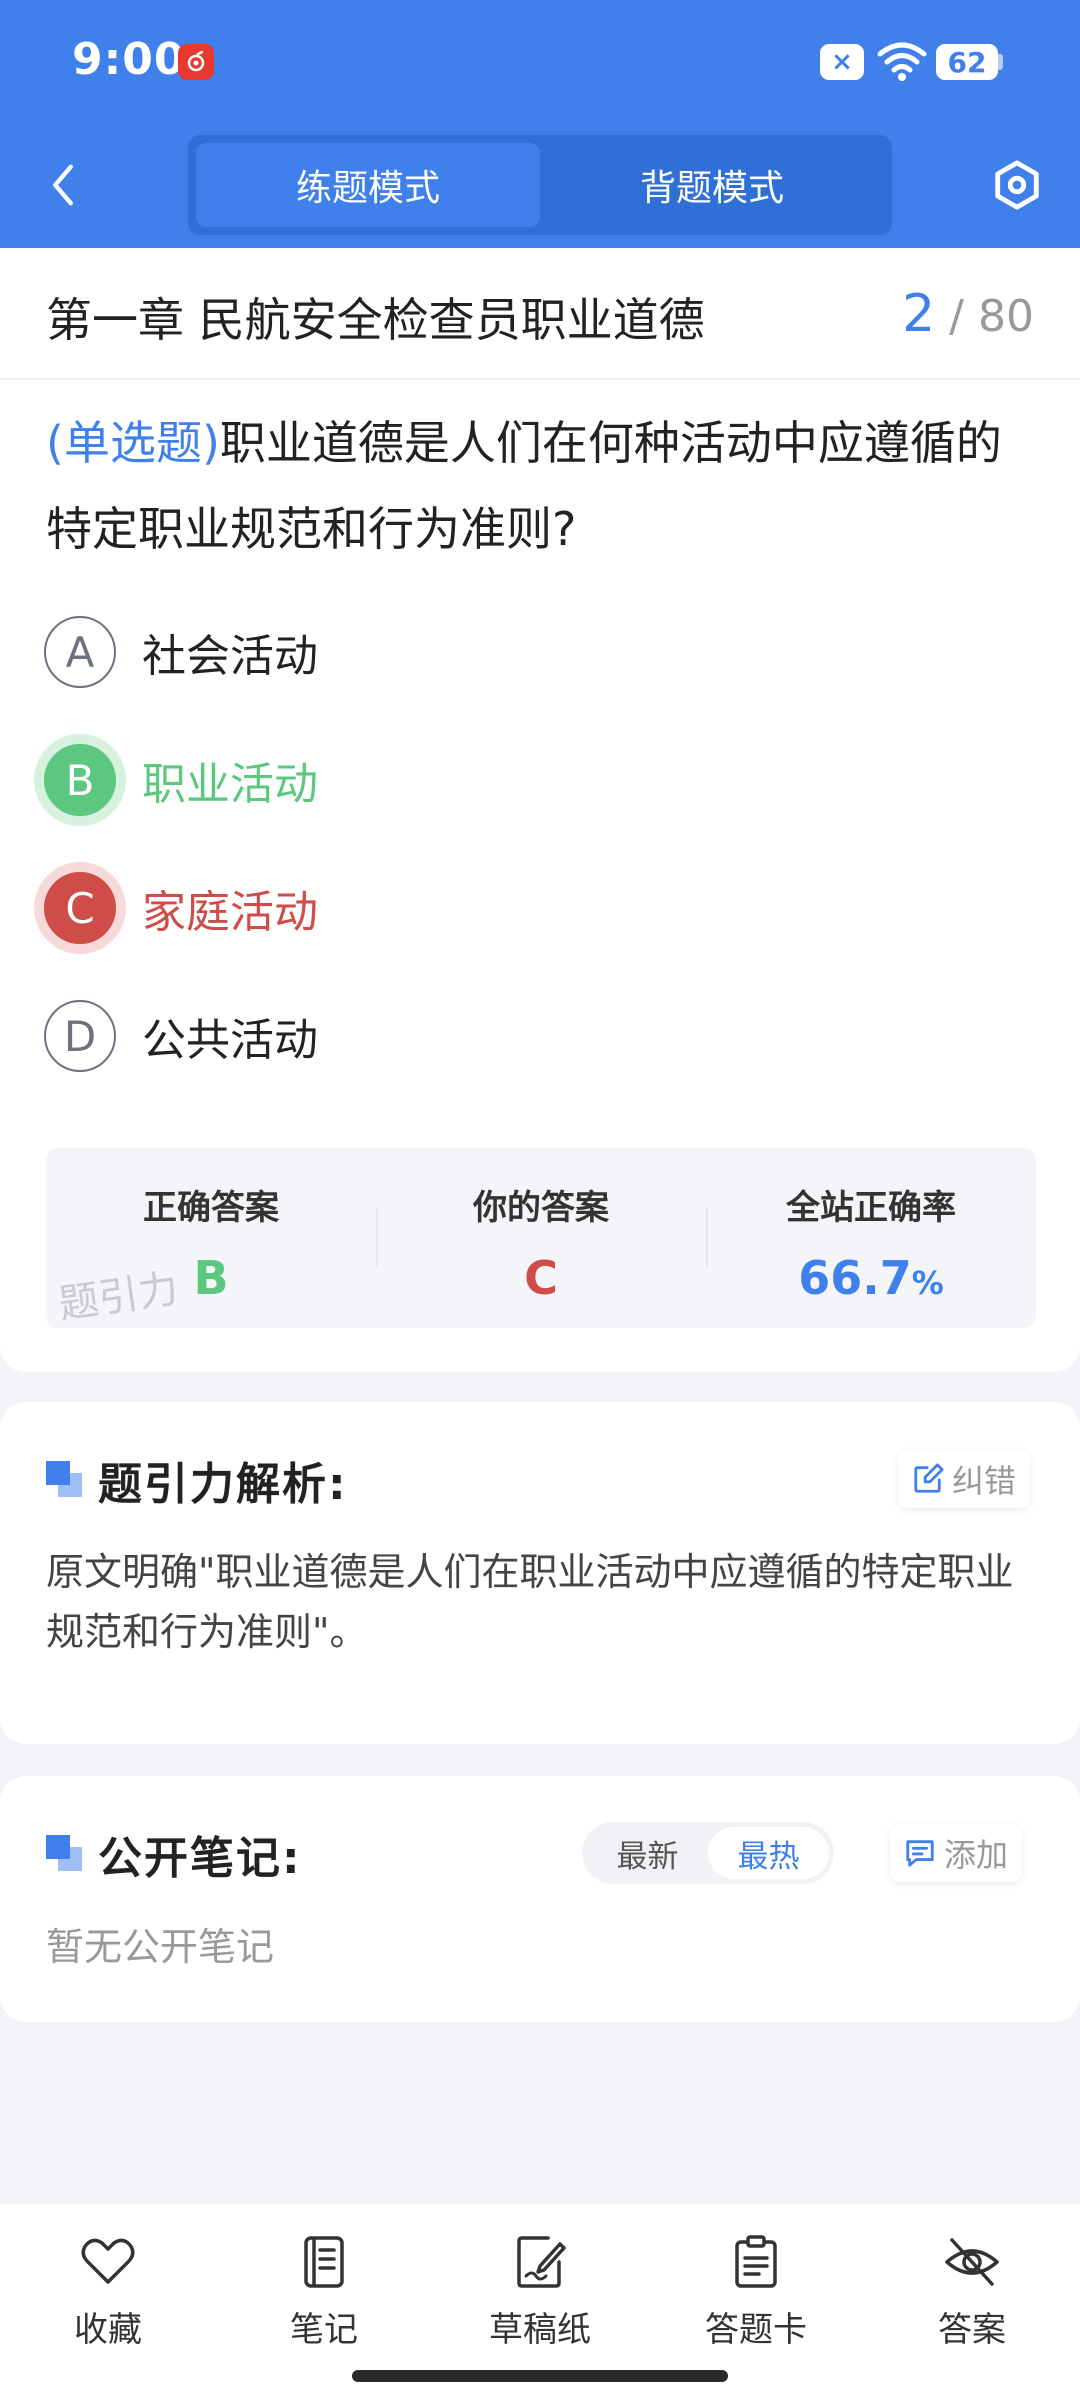 Image resolution: width=1080 pixels, height=2400 pixels. I want to click on notes-sort-toggle: 最新 最热, so click(708, 1853).